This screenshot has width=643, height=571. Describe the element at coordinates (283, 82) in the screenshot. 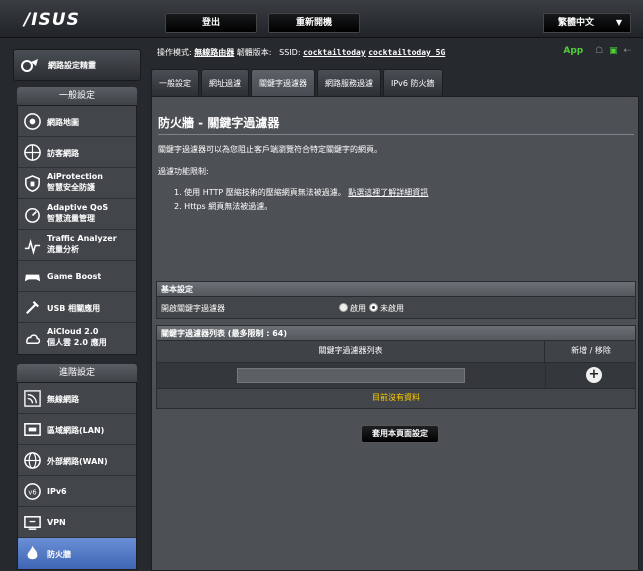

I see `tab-keyword-filter: 關鍵字過濾器` at that location.